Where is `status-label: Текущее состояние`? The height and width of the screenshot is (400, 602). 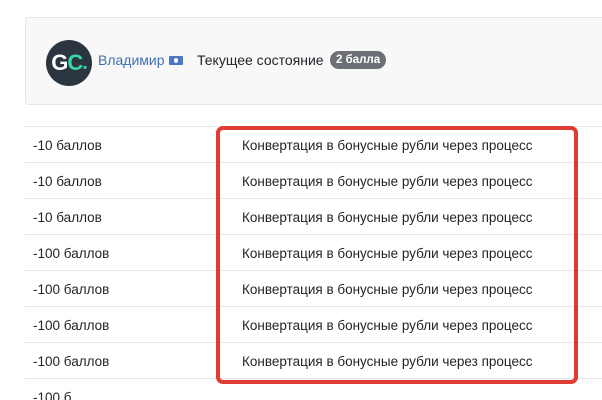 status-label: Текущее состояние is located at coordinates (260, 60).